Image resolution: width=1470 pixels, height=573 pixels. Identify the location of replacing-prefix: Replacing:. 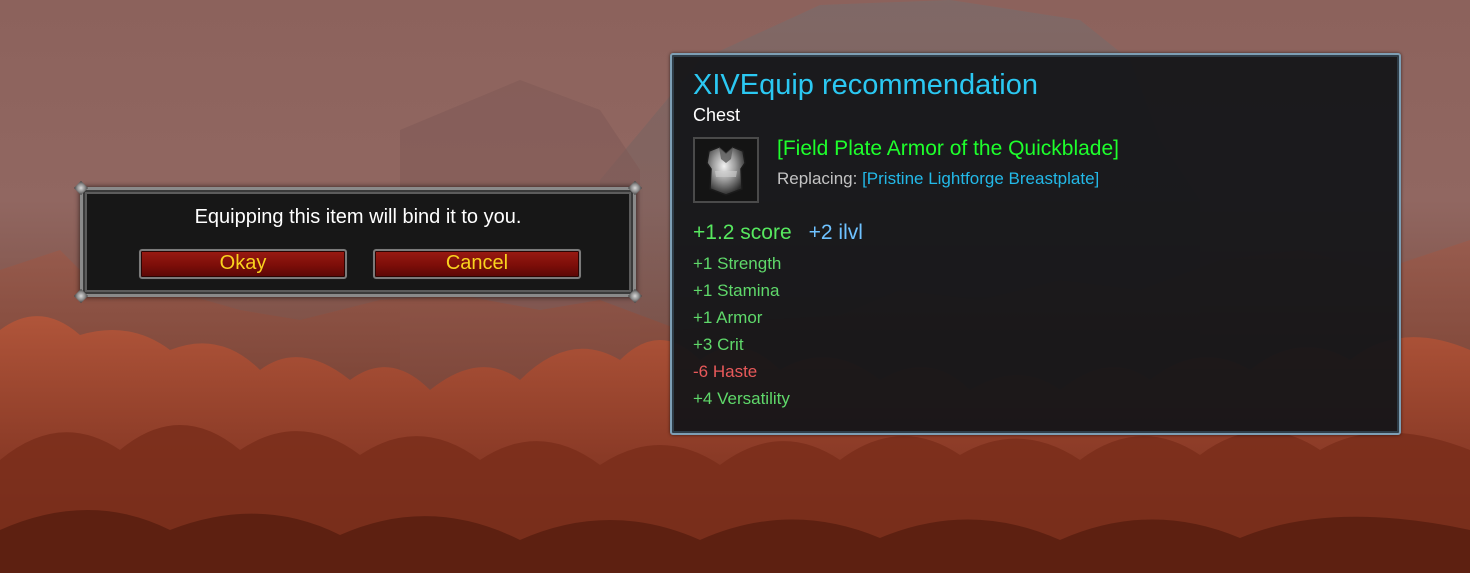
(817, 178).